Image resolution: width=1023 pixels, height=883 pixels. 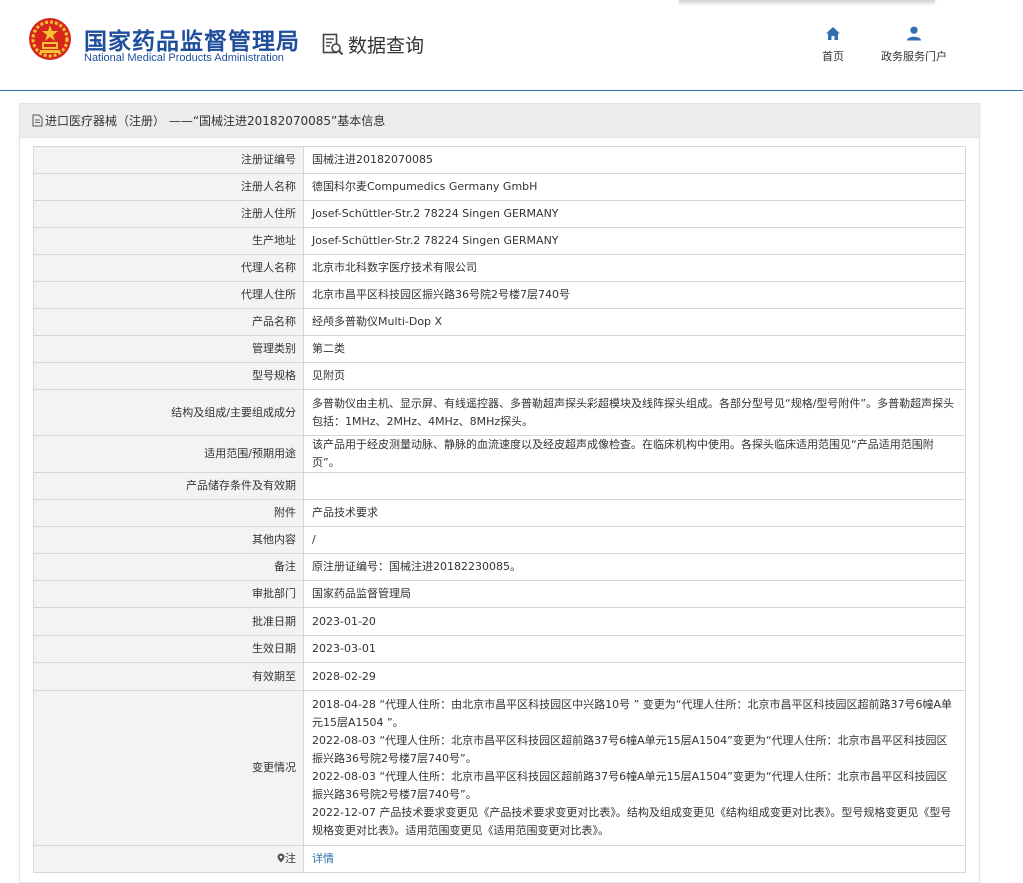 I want to click on nav-home-label: 首页, so click(x=833, y=56).